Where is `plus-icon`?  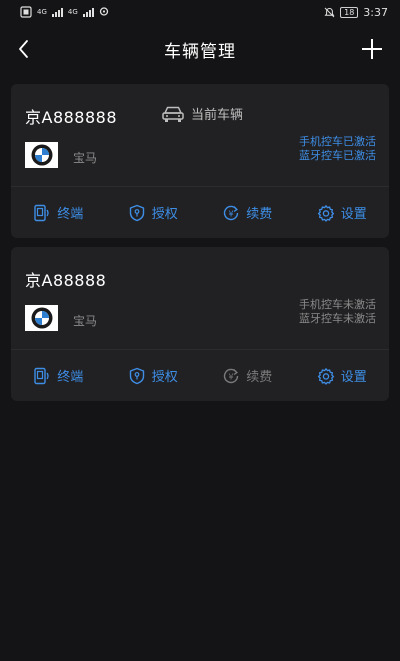 plus-icon is located at coordinates (372, 49).